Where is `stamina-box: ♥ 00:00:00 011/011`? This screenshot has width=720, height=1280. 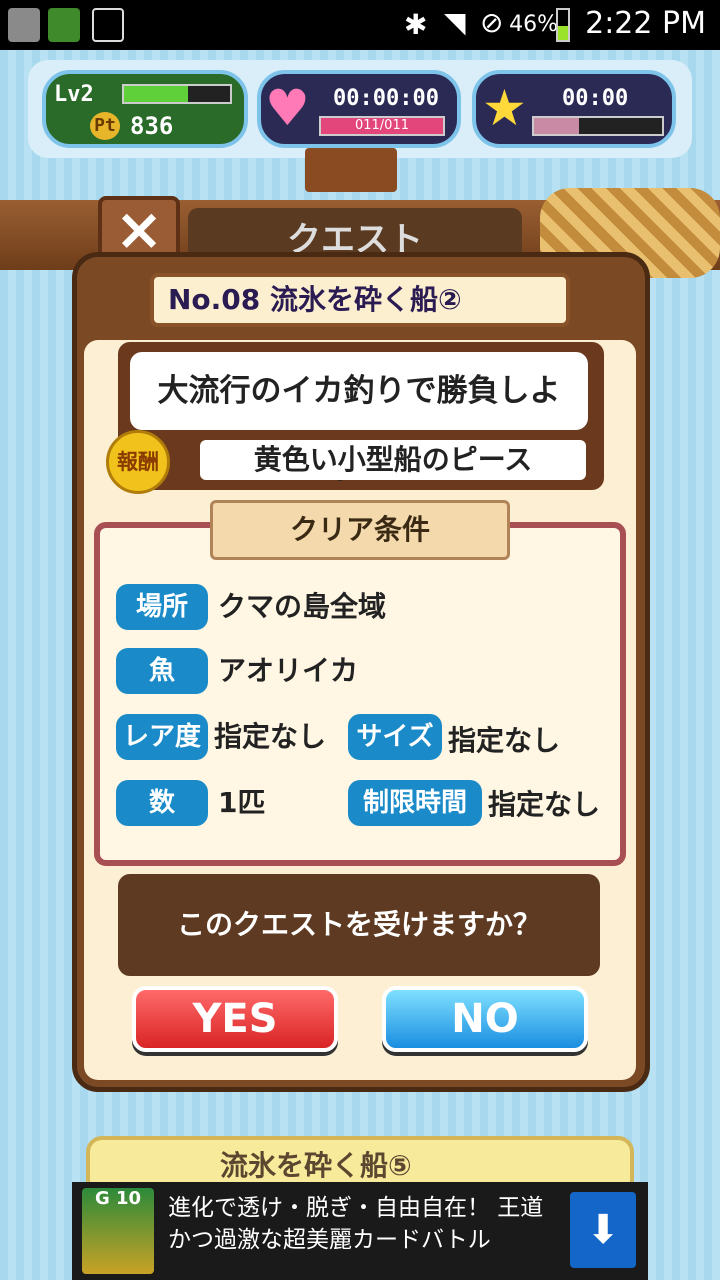
stamina-box: ♥ 00:00:00 011/011 is located at coordinates (359, 109).